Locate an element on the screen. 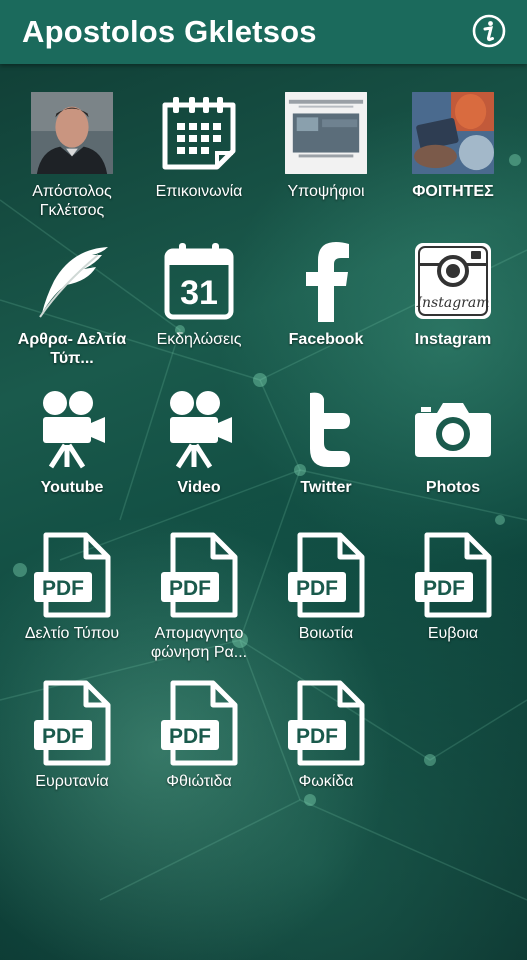  tile-label: Φθιώτιδα is located at coordinates (199, 781).